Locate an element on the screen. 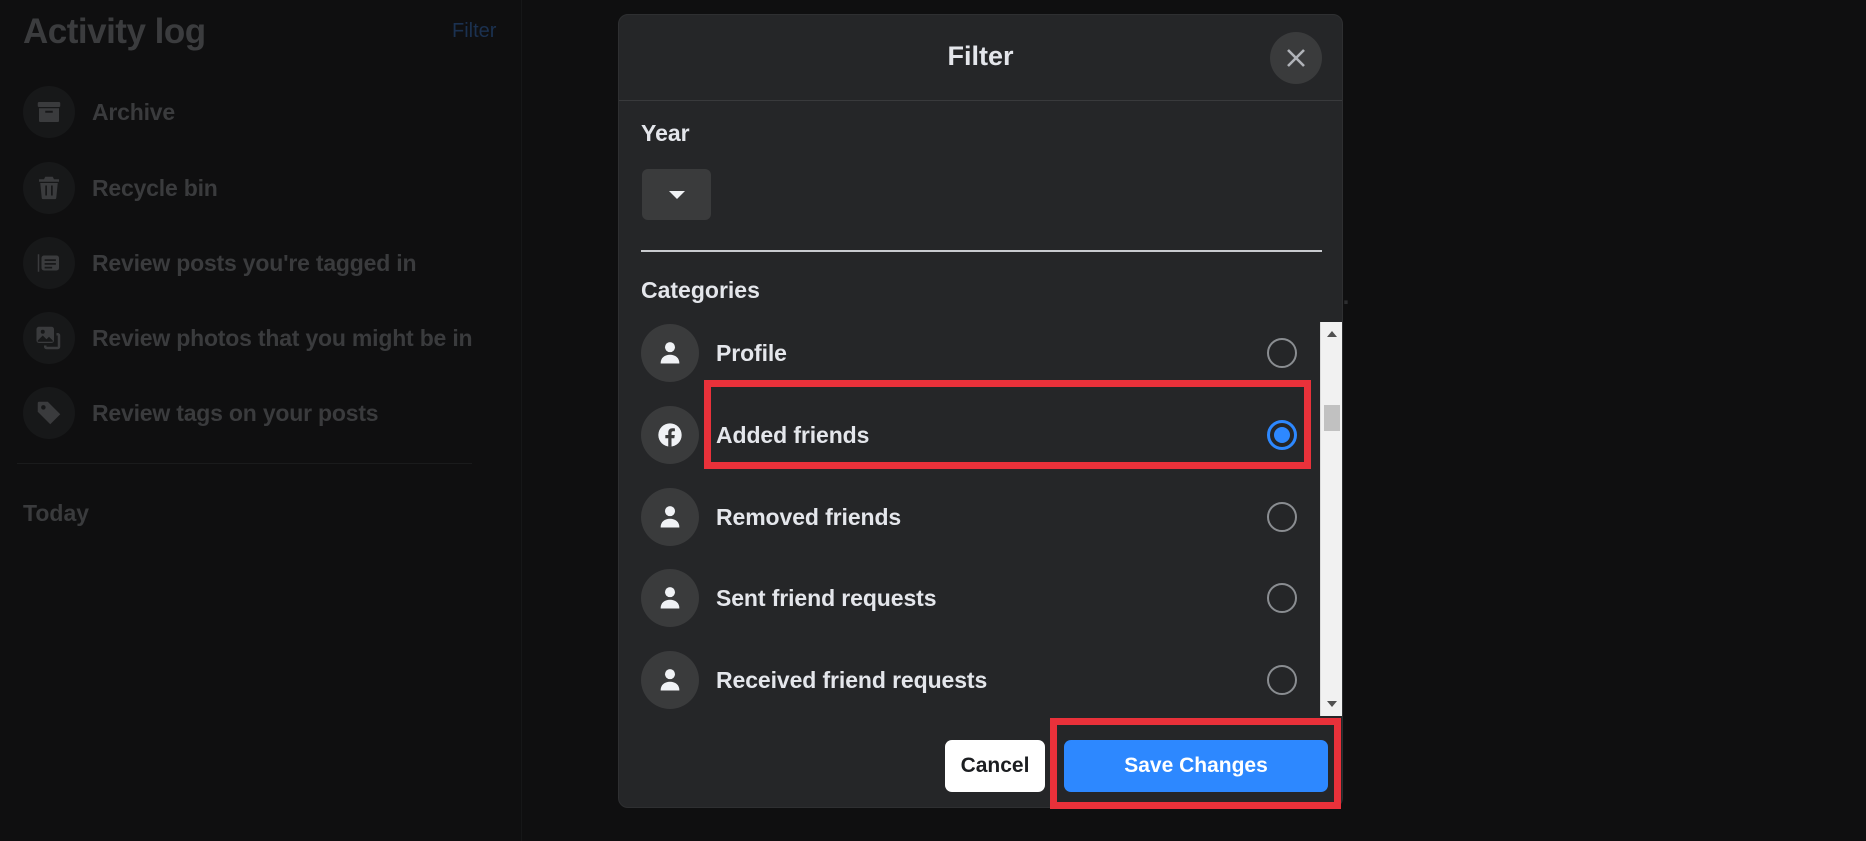  scroll-down-arrow-icon is located at coordinates (1332, 704).